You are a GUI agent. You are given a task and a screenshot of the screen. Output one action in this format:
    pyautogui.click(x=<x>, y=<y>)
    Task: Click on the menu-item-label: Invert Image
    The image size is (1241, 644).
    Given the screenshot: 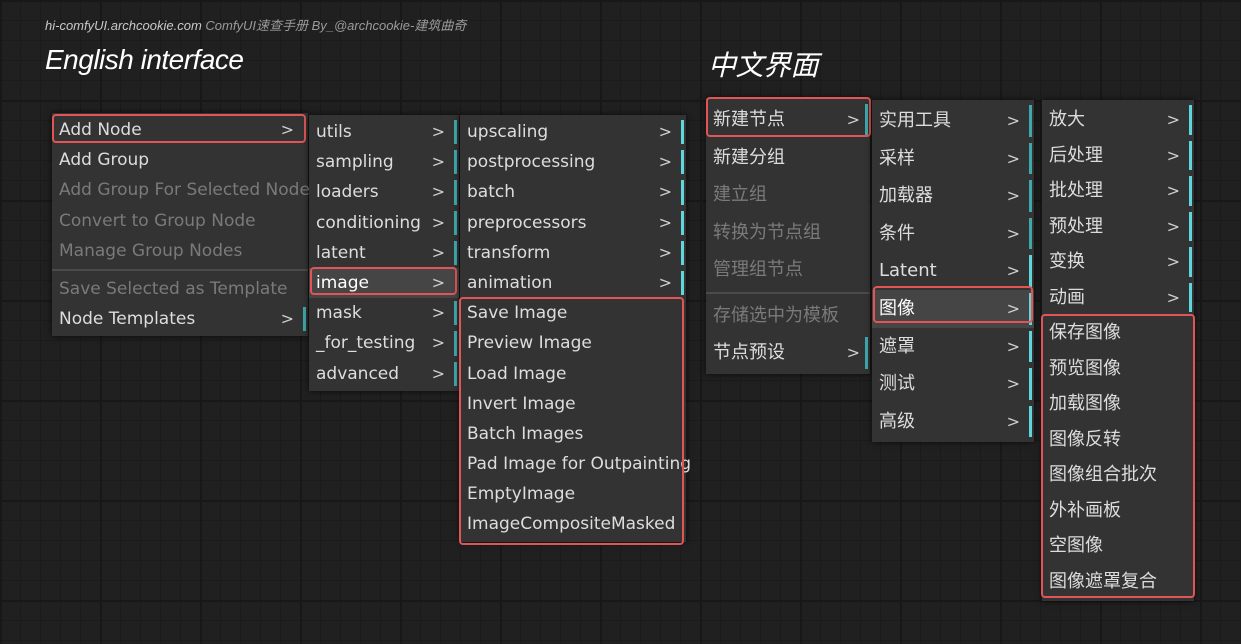 What is the action you would take?
    pyautogui.click(x=521, y=403)
    